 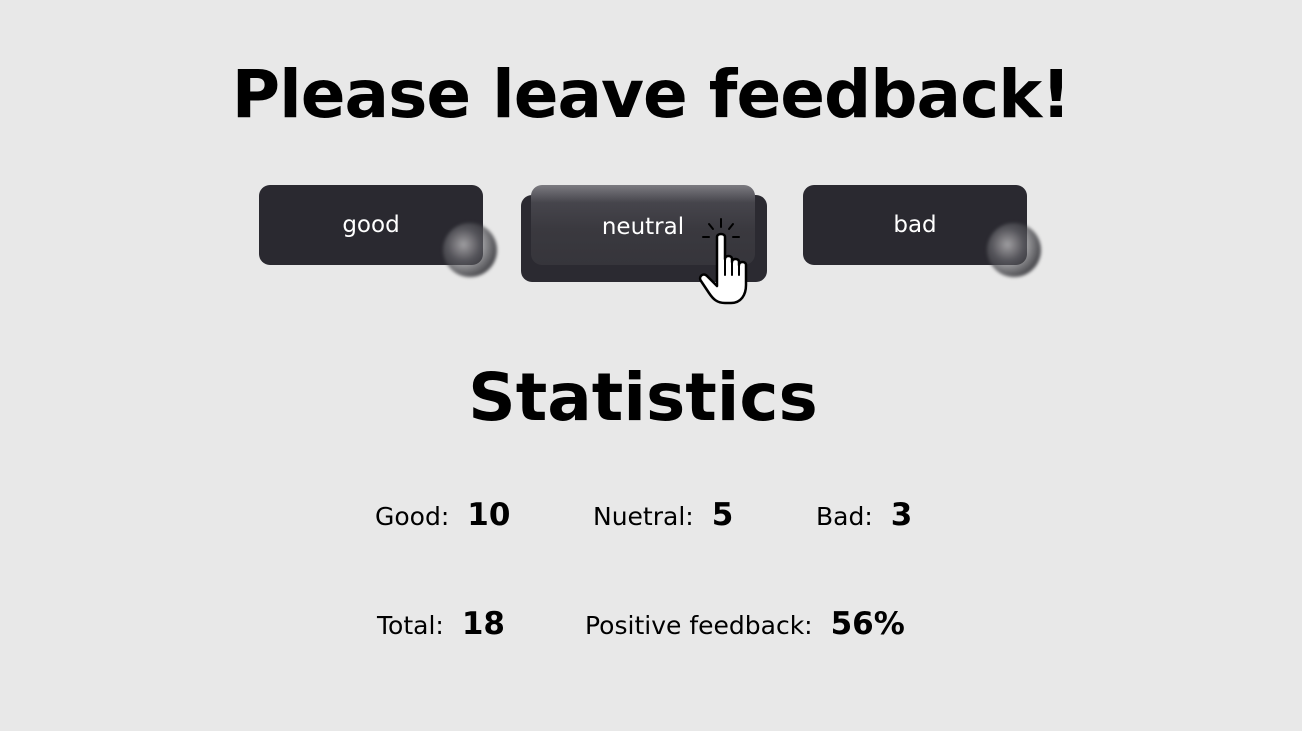 I want to click on bad-button-label: bad, so click(x=915, y=225).